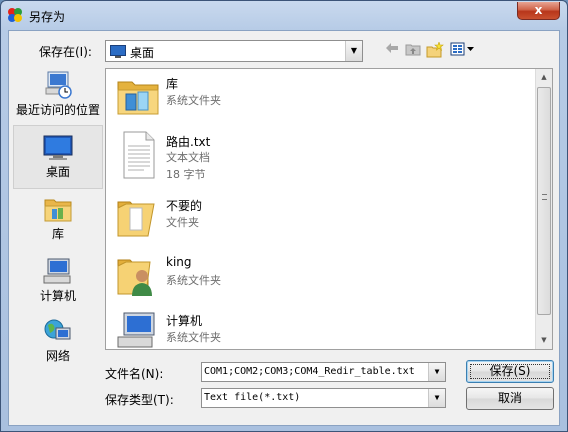 This screenshot has height=432, width=568. Describe the element at coordinates (139, 155) in the screenshot. I see `text-file-icon` at that location.